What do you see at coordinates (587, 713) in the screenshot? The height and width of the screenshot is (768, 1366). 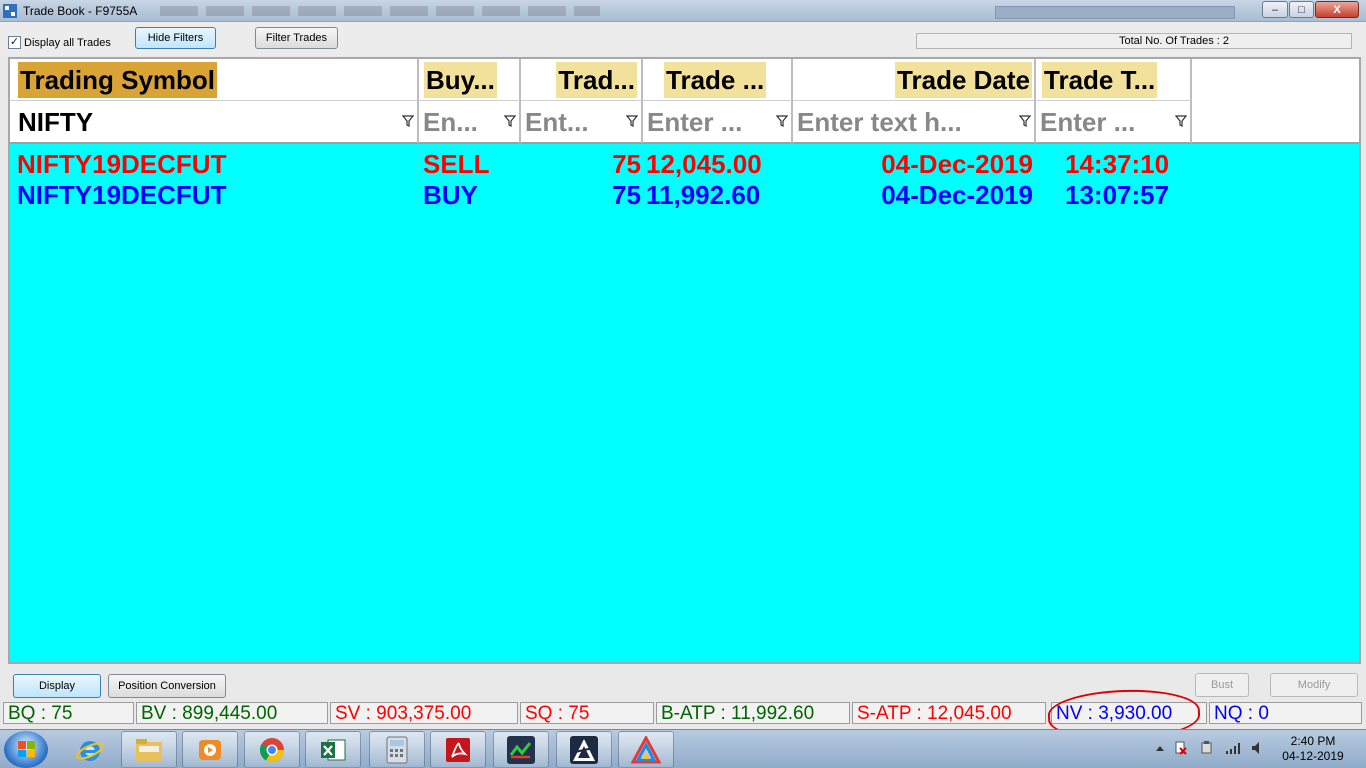 I see `status-sq: SQ : 75` at bounding box center [587, 713].